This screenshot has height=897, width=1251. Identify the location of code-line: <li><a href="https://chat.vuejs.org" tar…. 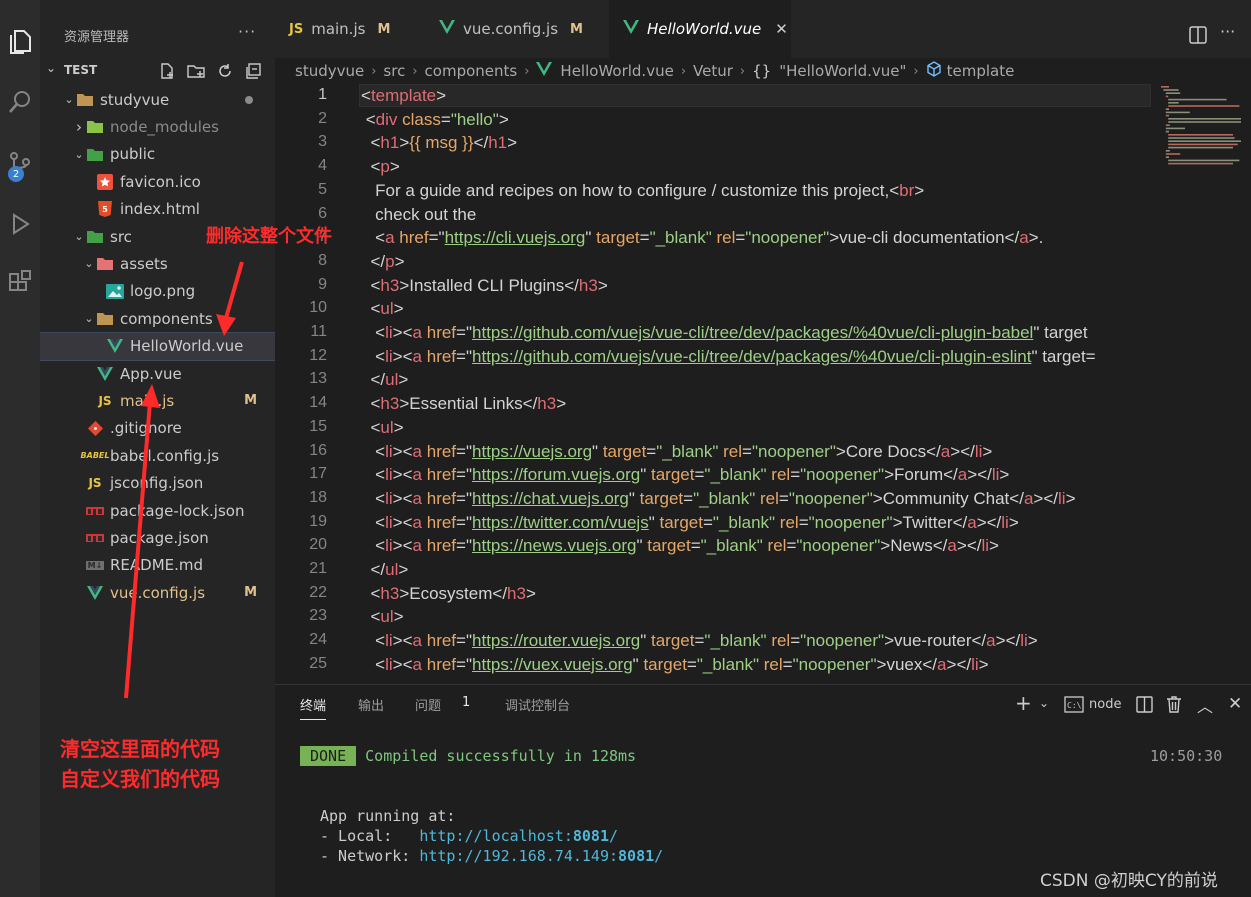
(718, 499).